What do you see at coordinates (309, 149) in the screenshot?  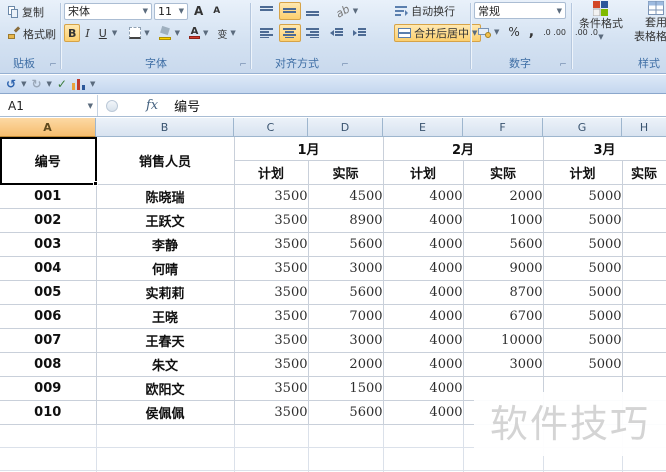 I see `cell-month1: 1月` at bounding box center [309, 149].